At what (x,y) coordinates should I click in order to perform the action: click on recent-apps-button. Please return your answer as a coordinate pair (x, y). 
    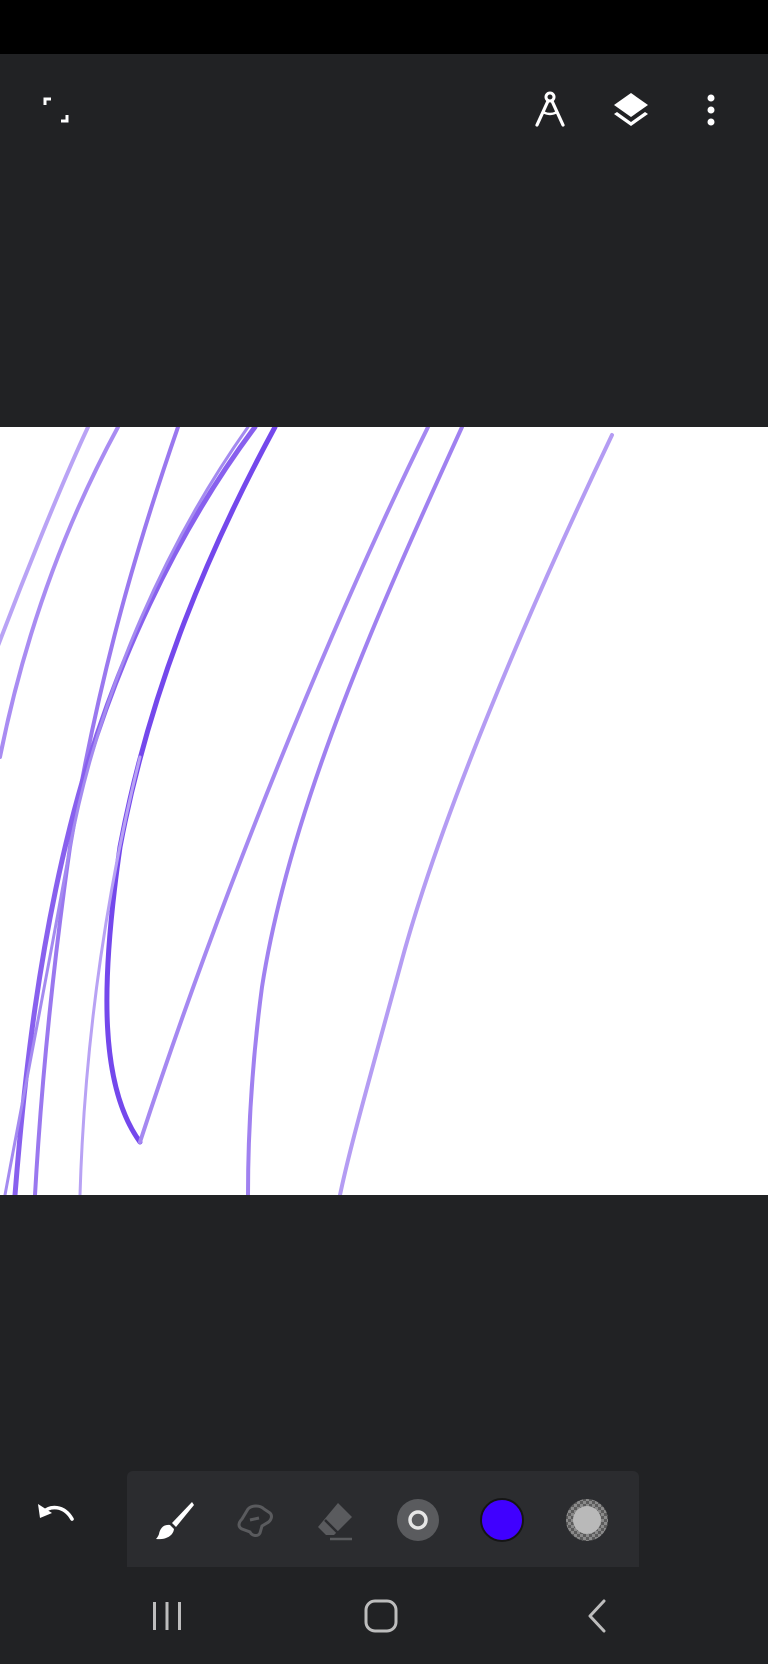
    Looking at the image, I should click on (167, 1616).